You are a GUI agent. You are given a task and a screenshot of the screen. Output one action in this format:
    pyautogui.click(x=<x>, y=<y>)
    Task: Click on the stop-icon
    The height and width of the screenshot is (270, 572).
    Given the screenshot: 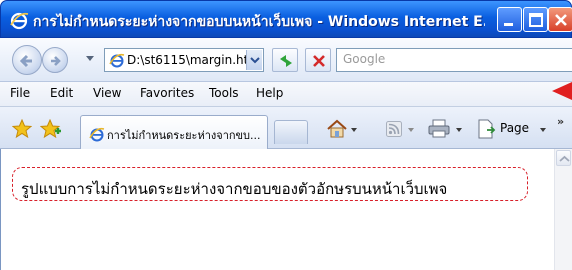 What is the action you would take?
    pyautogui.click(x=319, y=61)
    